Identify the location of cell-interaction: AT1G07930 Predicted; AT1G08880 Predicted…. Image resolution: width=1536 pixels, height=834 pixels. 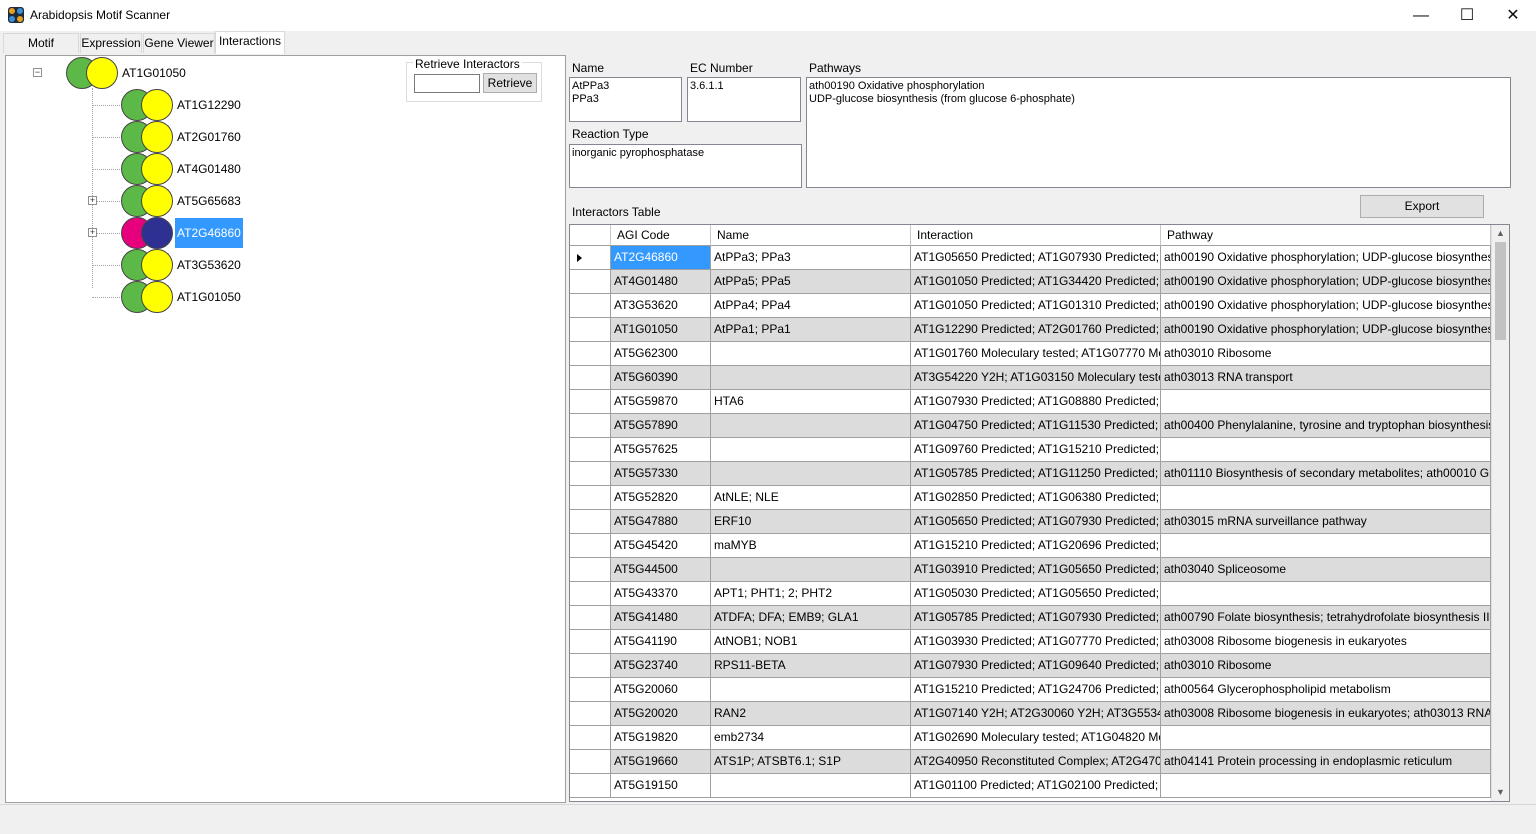
(1036, 402).